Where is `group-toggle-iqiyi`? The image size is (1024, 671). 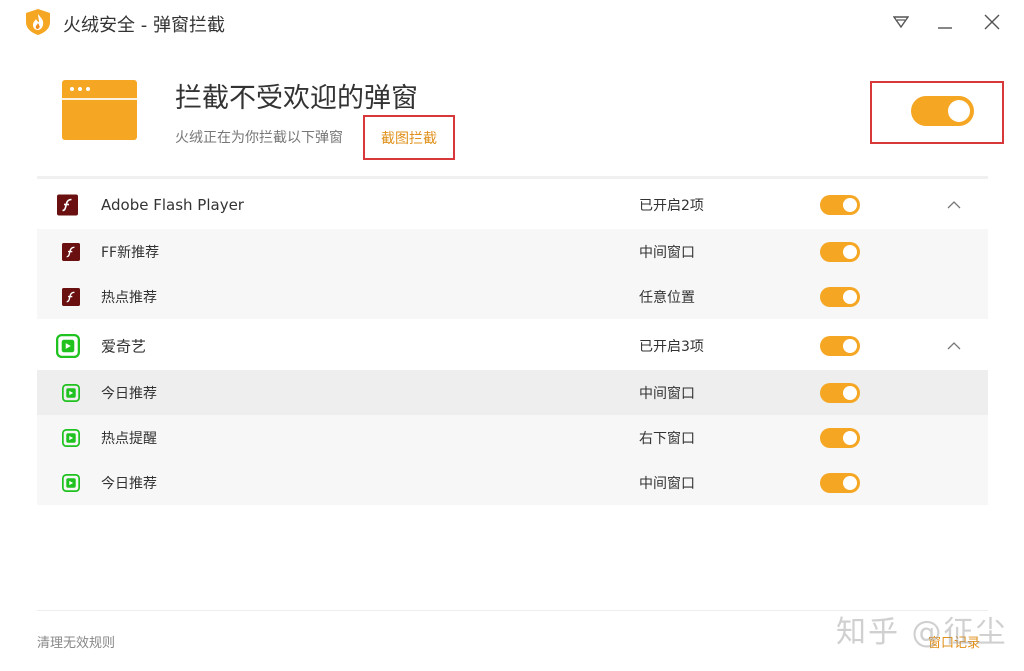
group-toggle-iqiyi is located at coordinates (840, 346).